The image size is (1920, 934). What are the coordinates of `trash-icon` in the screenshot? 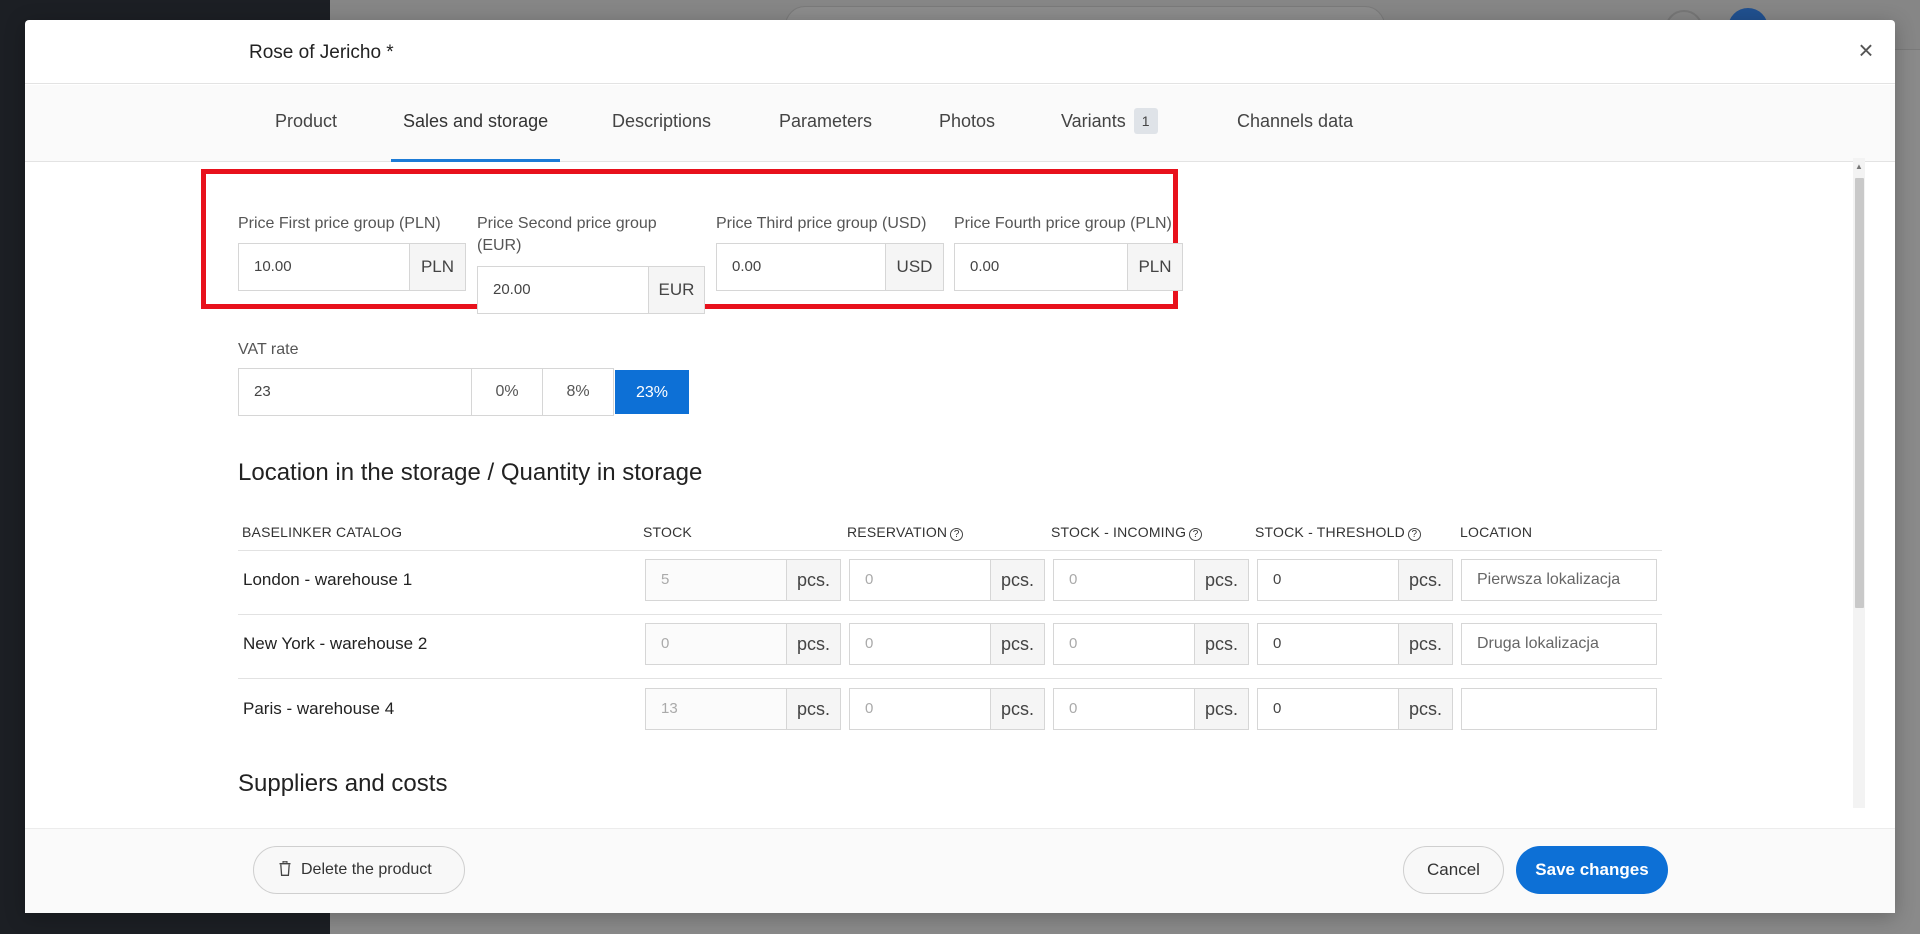 It's located at (285, 868).